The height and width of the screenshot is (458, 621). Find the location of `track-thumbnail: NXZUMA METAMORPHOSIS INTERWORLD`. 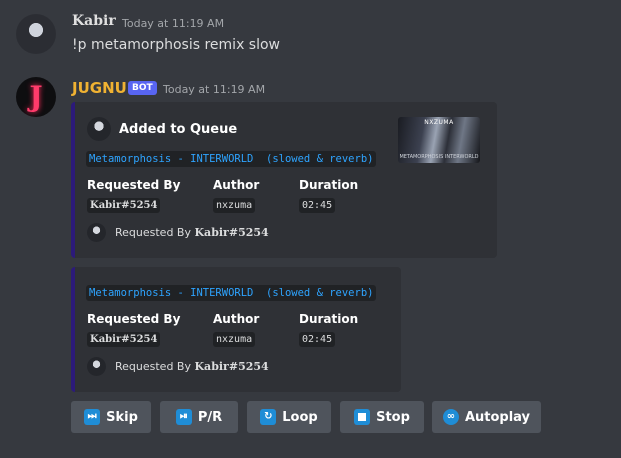

track-thumbnail: NXZUMA METAMORPHOSIS INTERWORLD is located at coordinates (439, 140).